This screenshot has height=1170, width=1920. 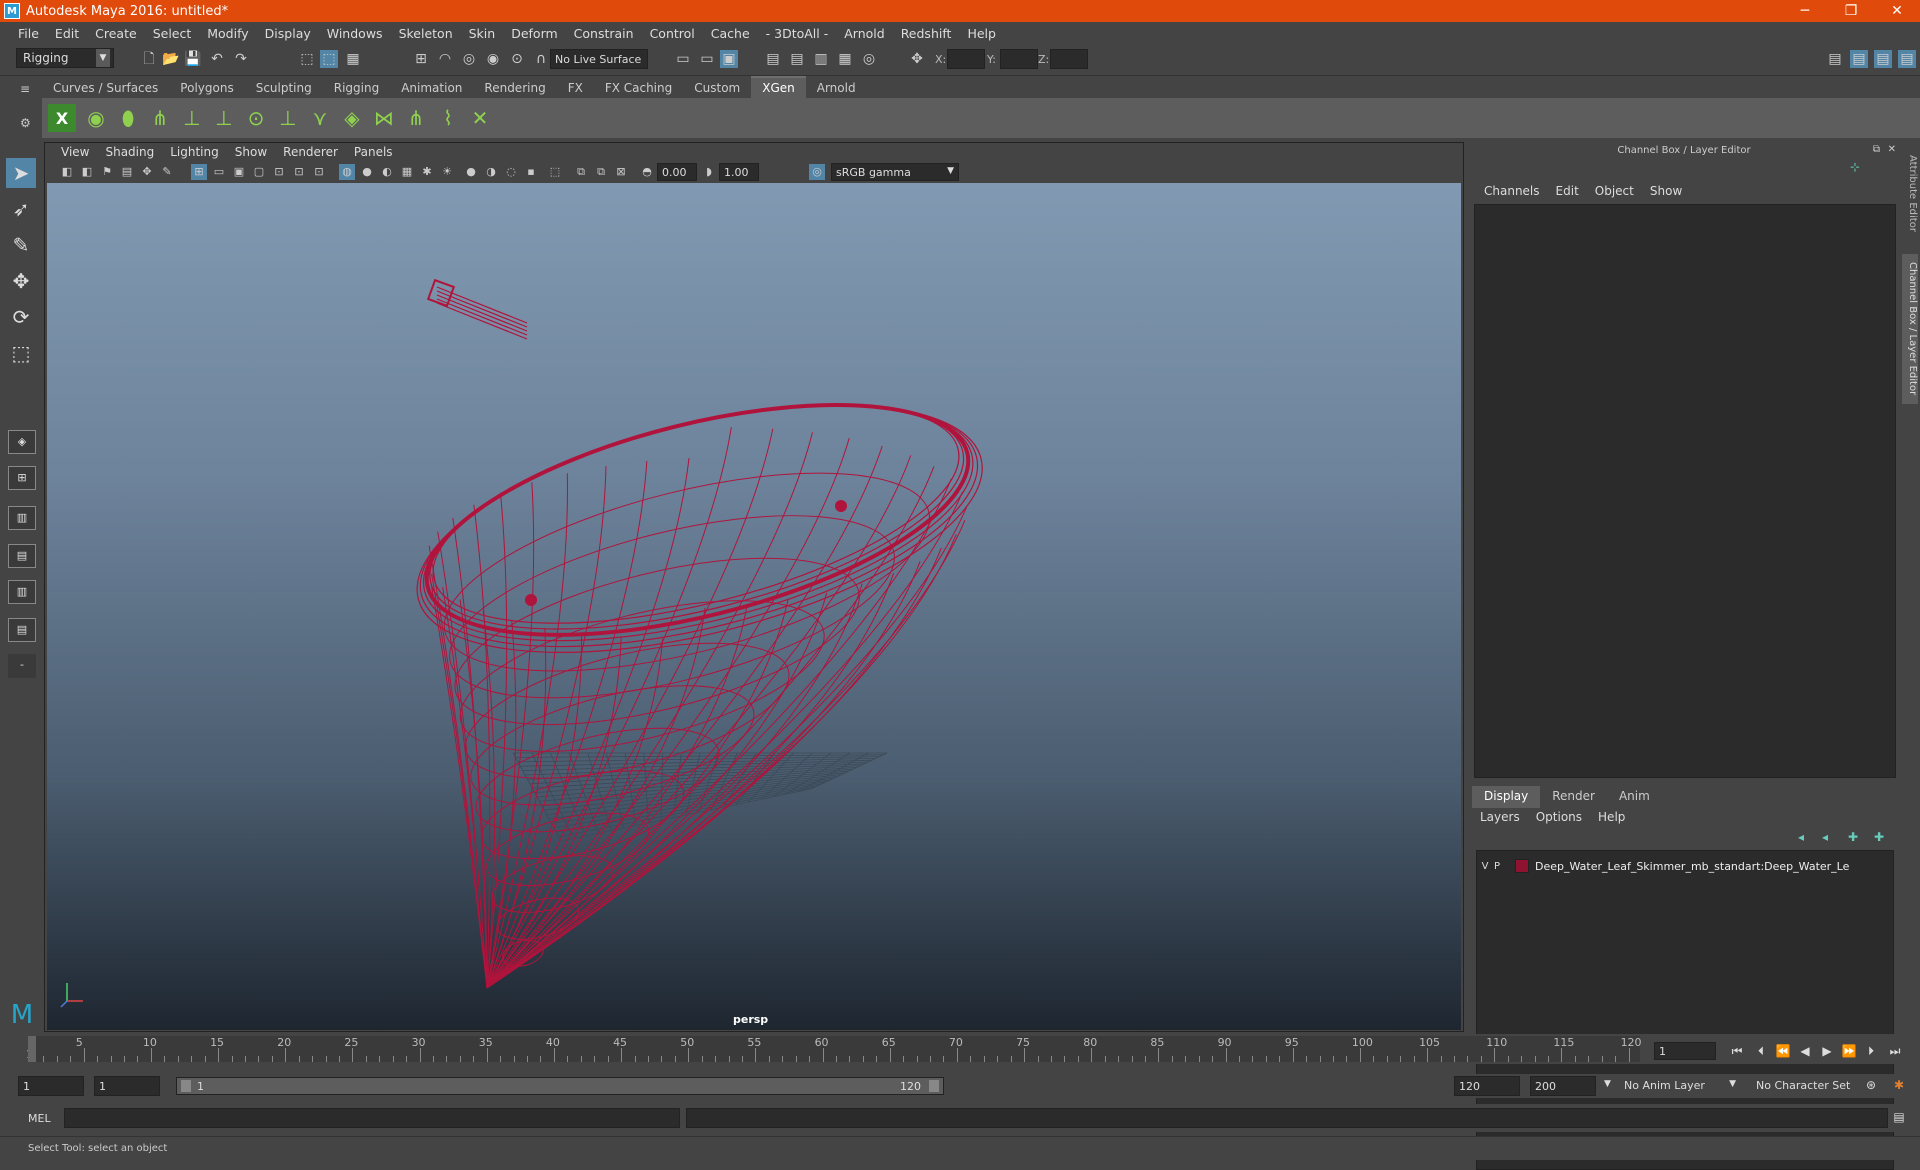 What do you see at coordinates (22, 478) in the screenshot?
I see `four-view-layout-icon: ⊞` at bounding box center [22, 478].